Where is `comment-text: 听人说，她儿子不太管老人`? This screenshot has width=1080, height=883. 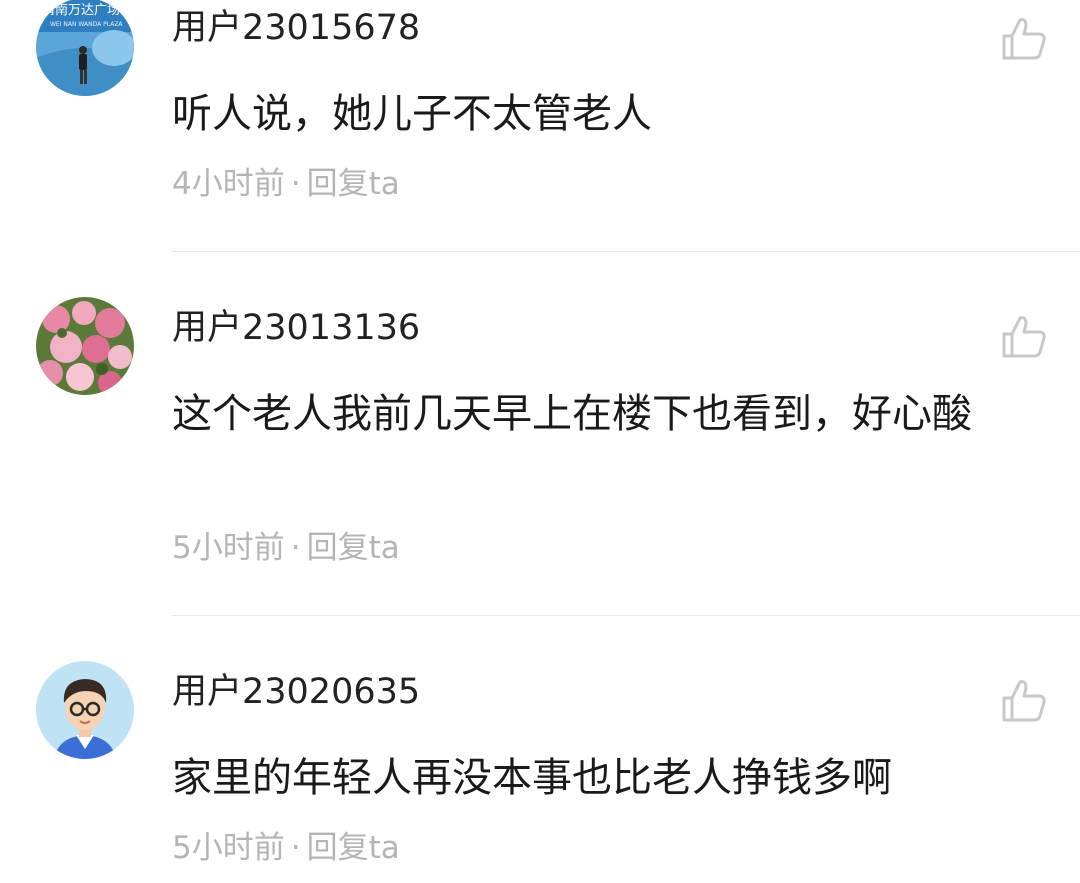 comment-text: 听人说，她儿子不太管老人 is located at coordinates (412, 114).